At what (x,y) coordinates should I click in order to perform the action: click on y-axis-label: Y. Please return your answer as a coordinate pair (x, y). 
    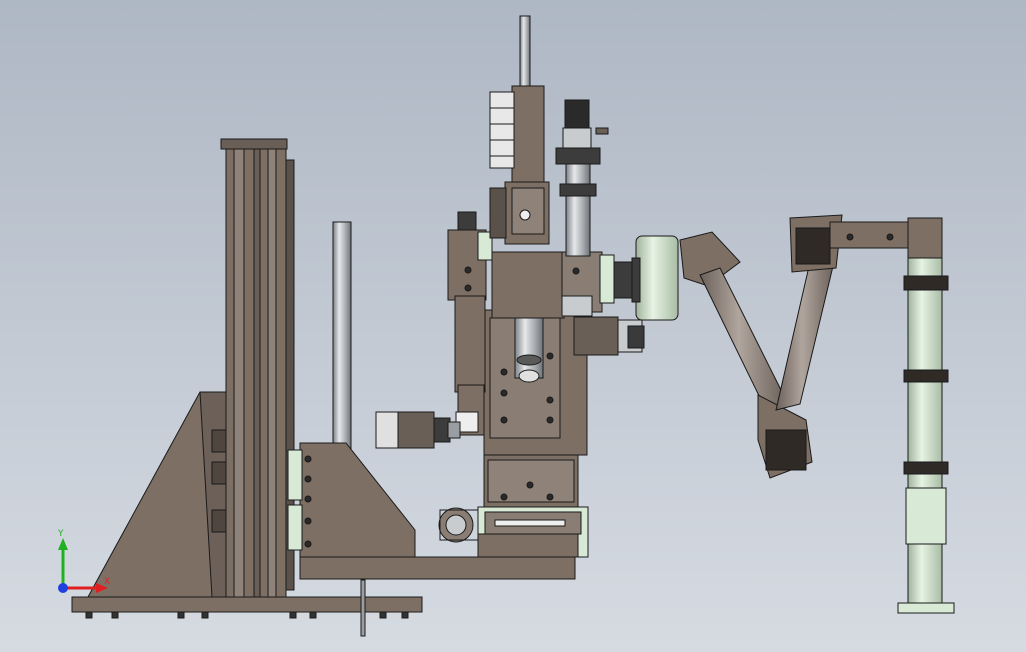
    Looking at the image, I should click on (60, 534).